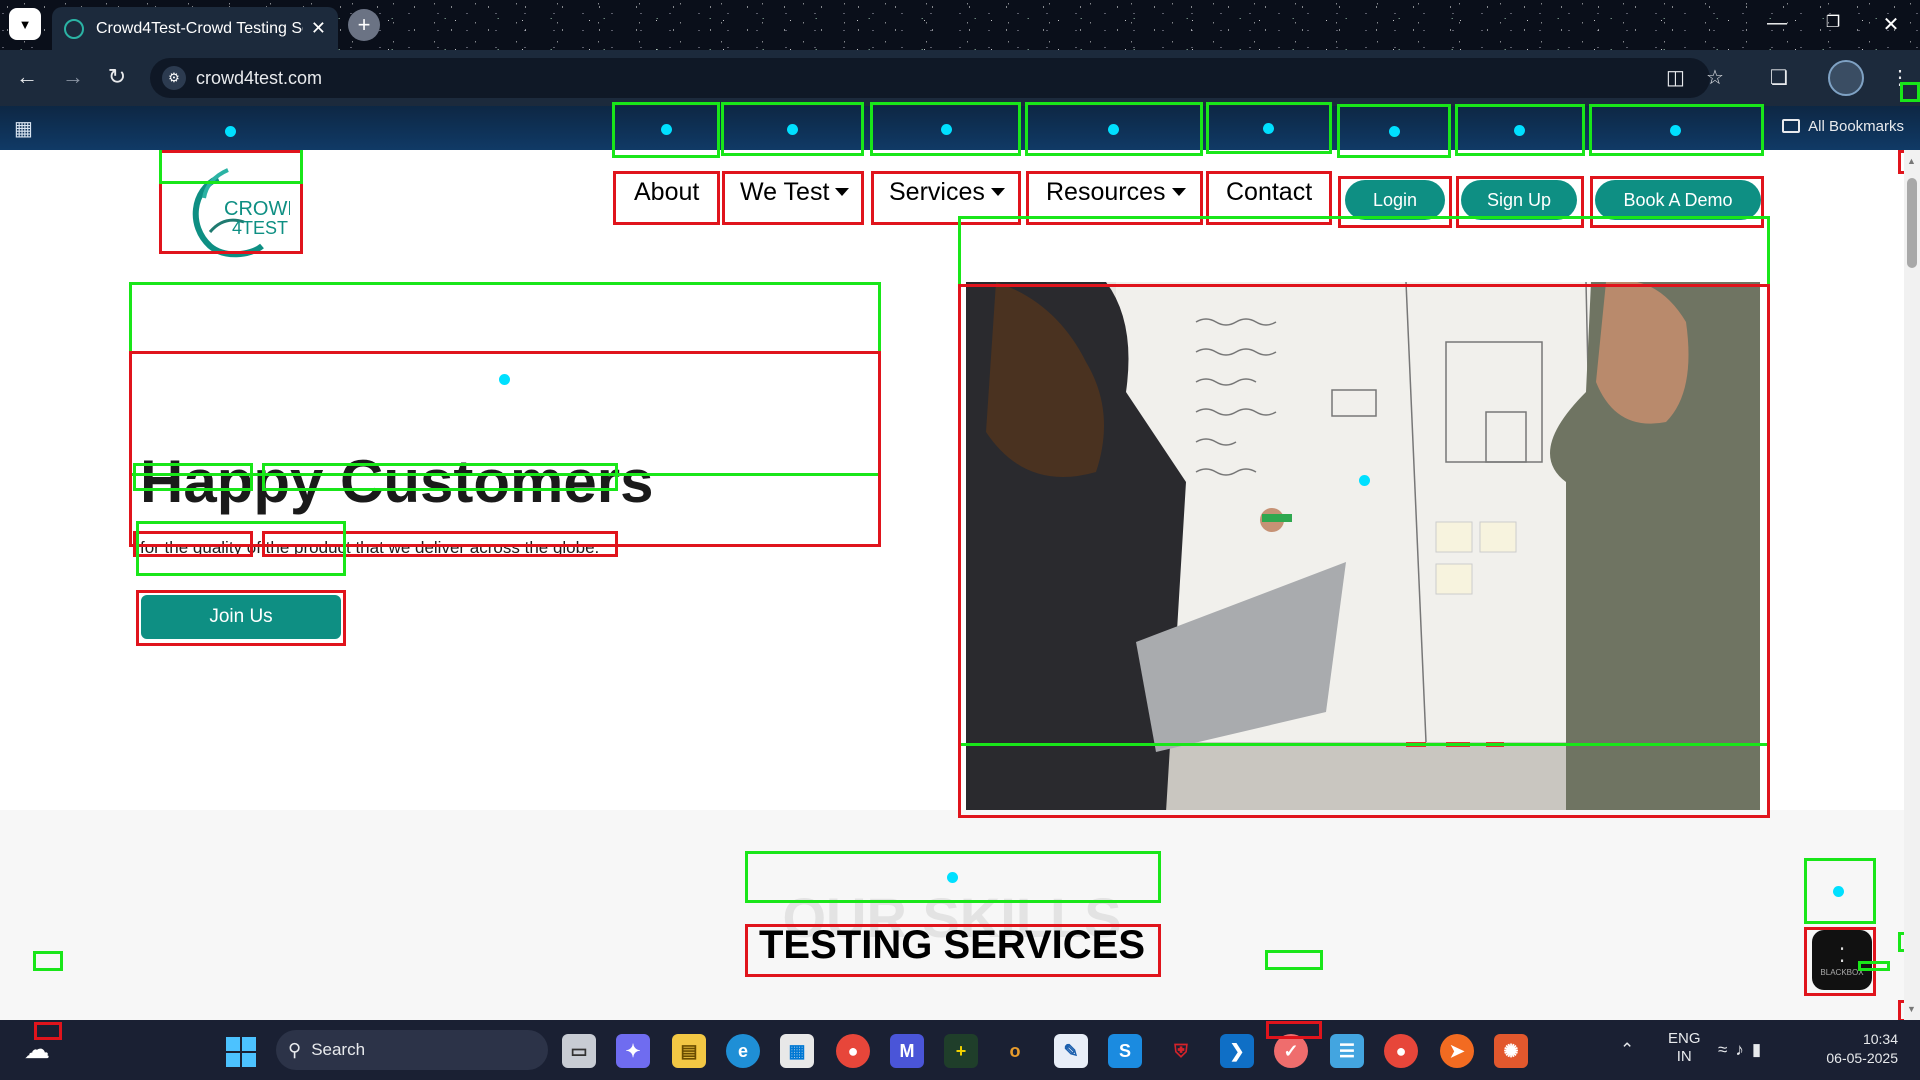 Image resolution: width=1920 pixels, height=1080 pixels. I want to click on postman-icon: ➤, so click(1457, 1051).